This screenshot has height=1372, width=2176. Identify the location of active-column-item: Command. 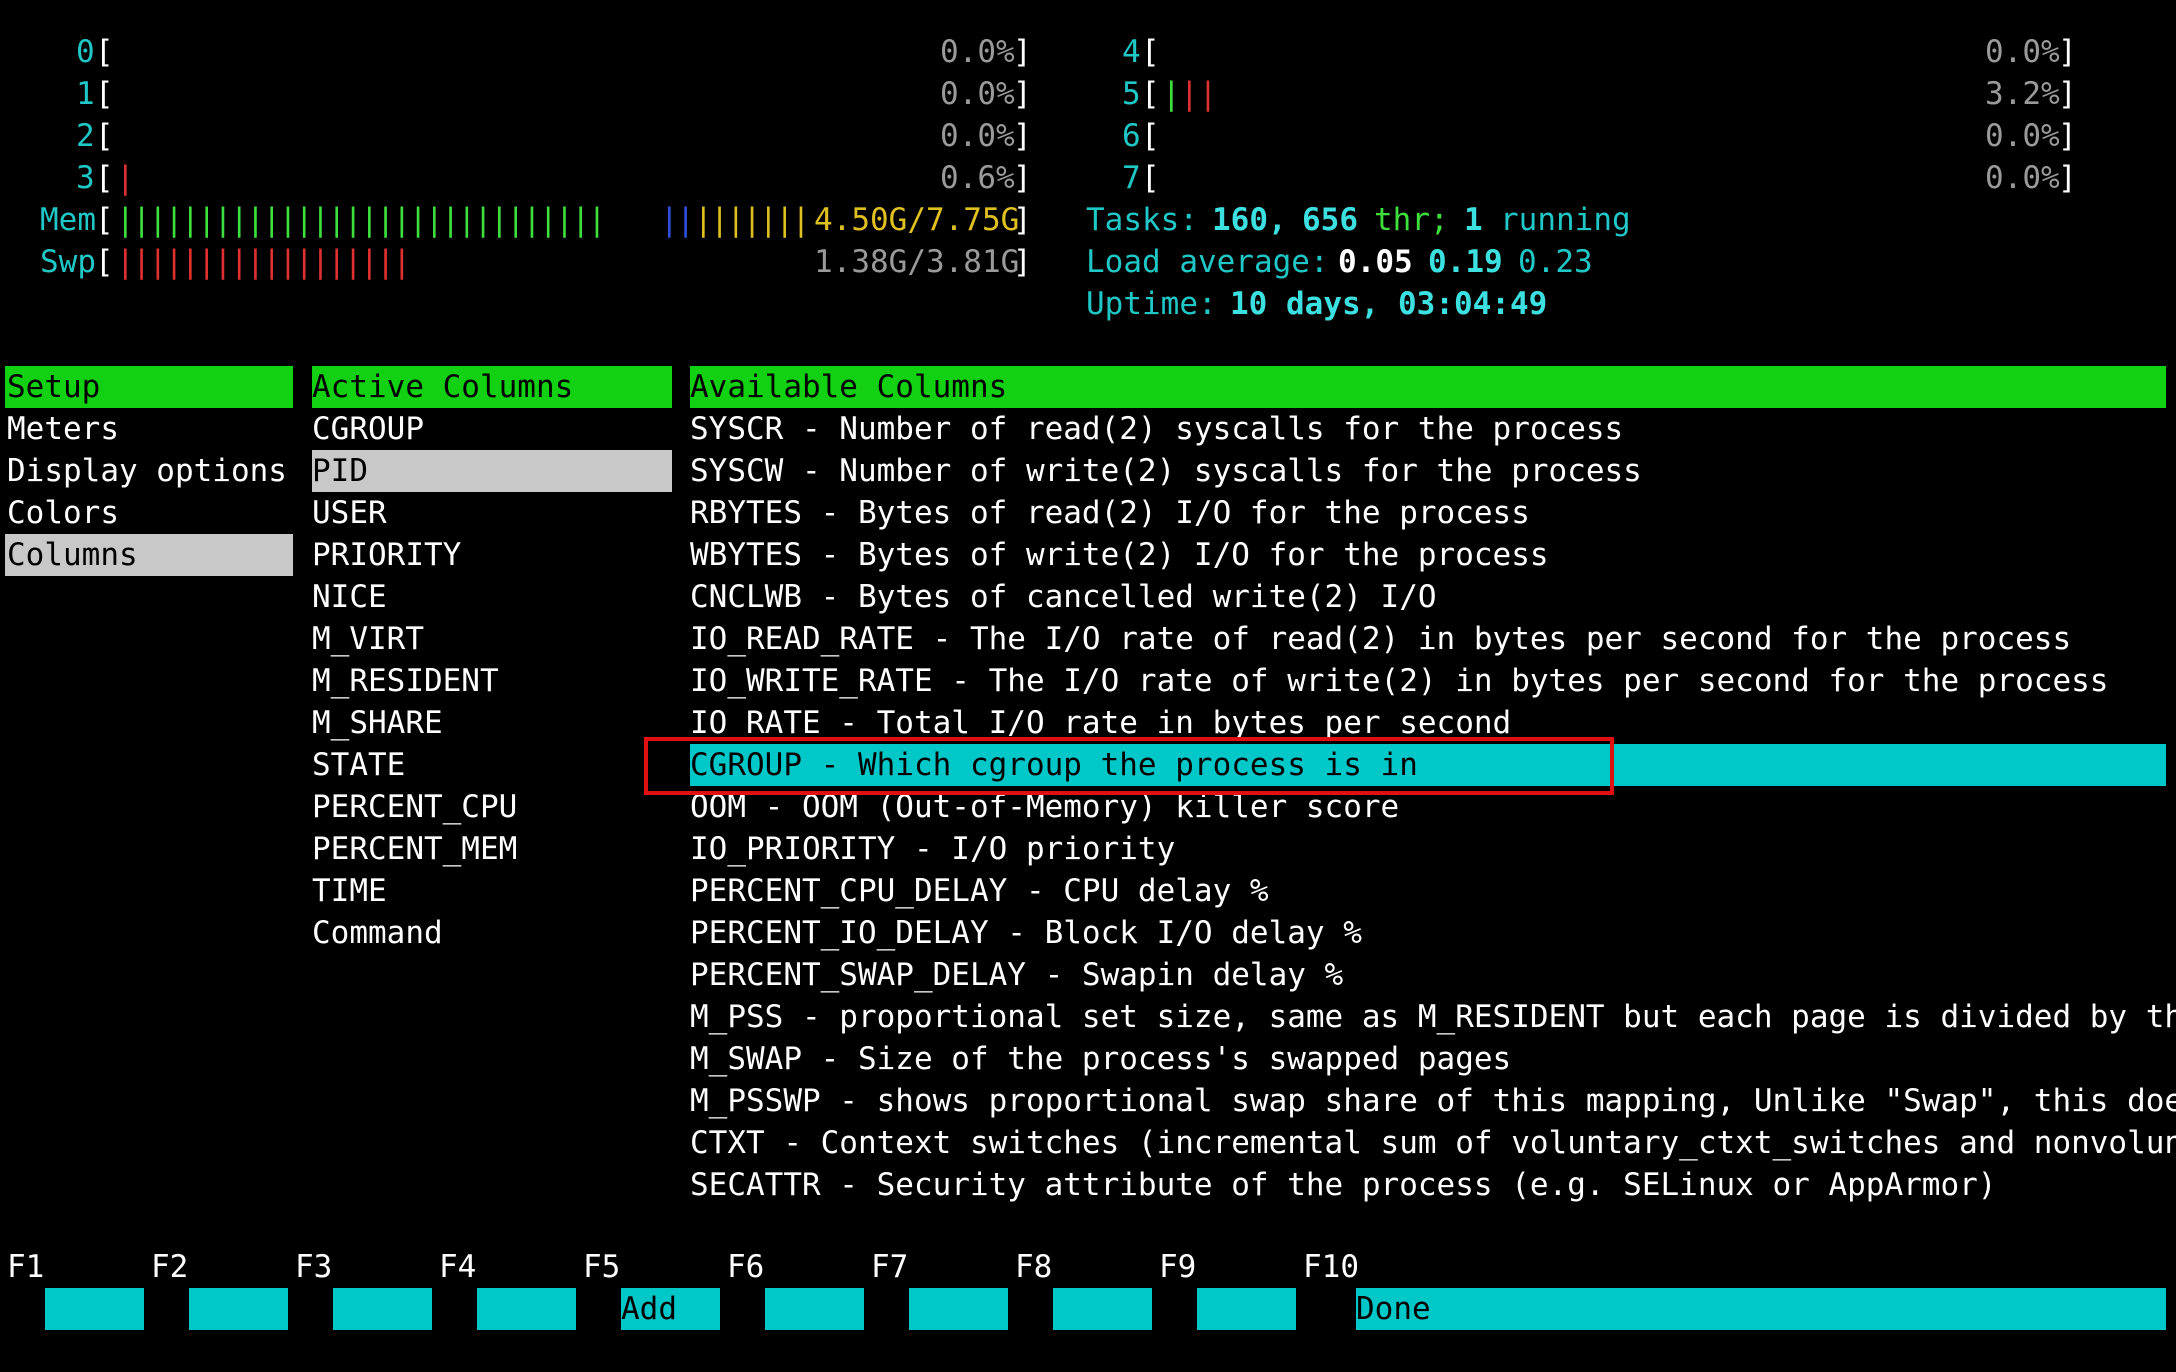
(377, 933).